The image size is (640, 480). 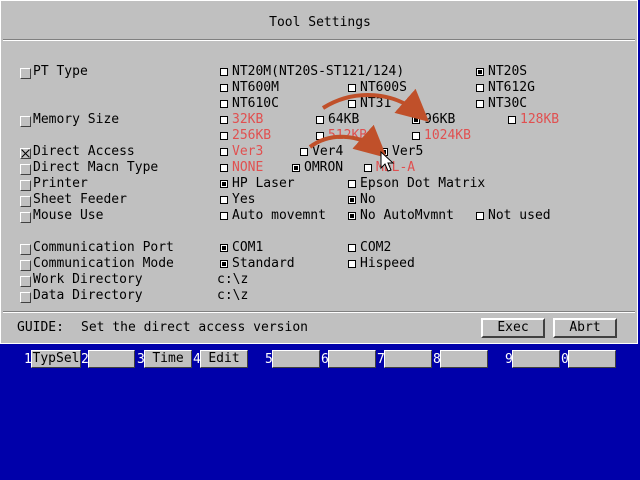 What do you see at coordinates (40, 327) in the screenshot?
I see `guide-label: GUIDE:` at bounding box center [40, 327].